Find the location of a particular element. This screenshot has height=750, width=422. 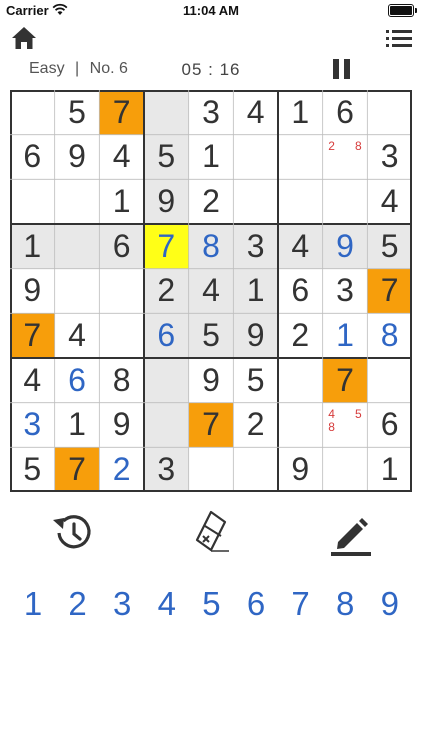

numpad-key-5: 5 is located at coordinates (211, 604).